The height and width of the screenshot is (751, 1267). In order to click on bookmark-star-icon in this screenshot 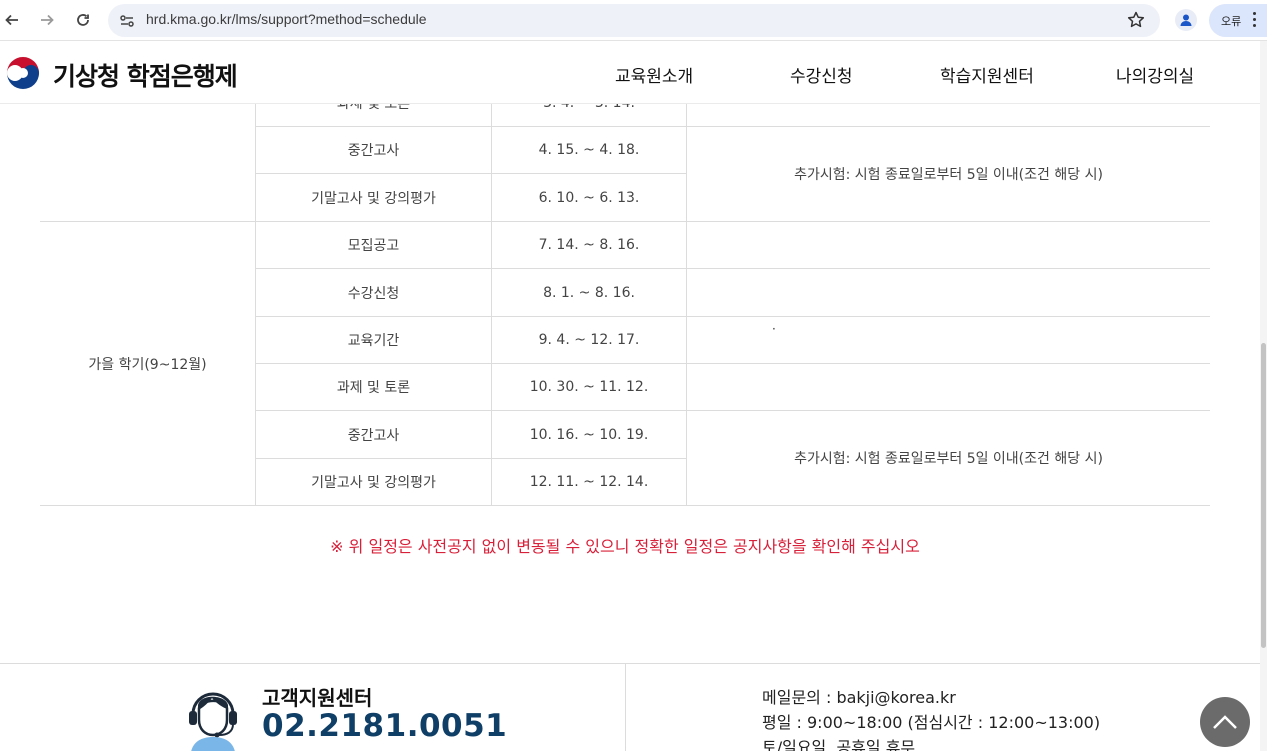, I will do `click(1136, 20)`.